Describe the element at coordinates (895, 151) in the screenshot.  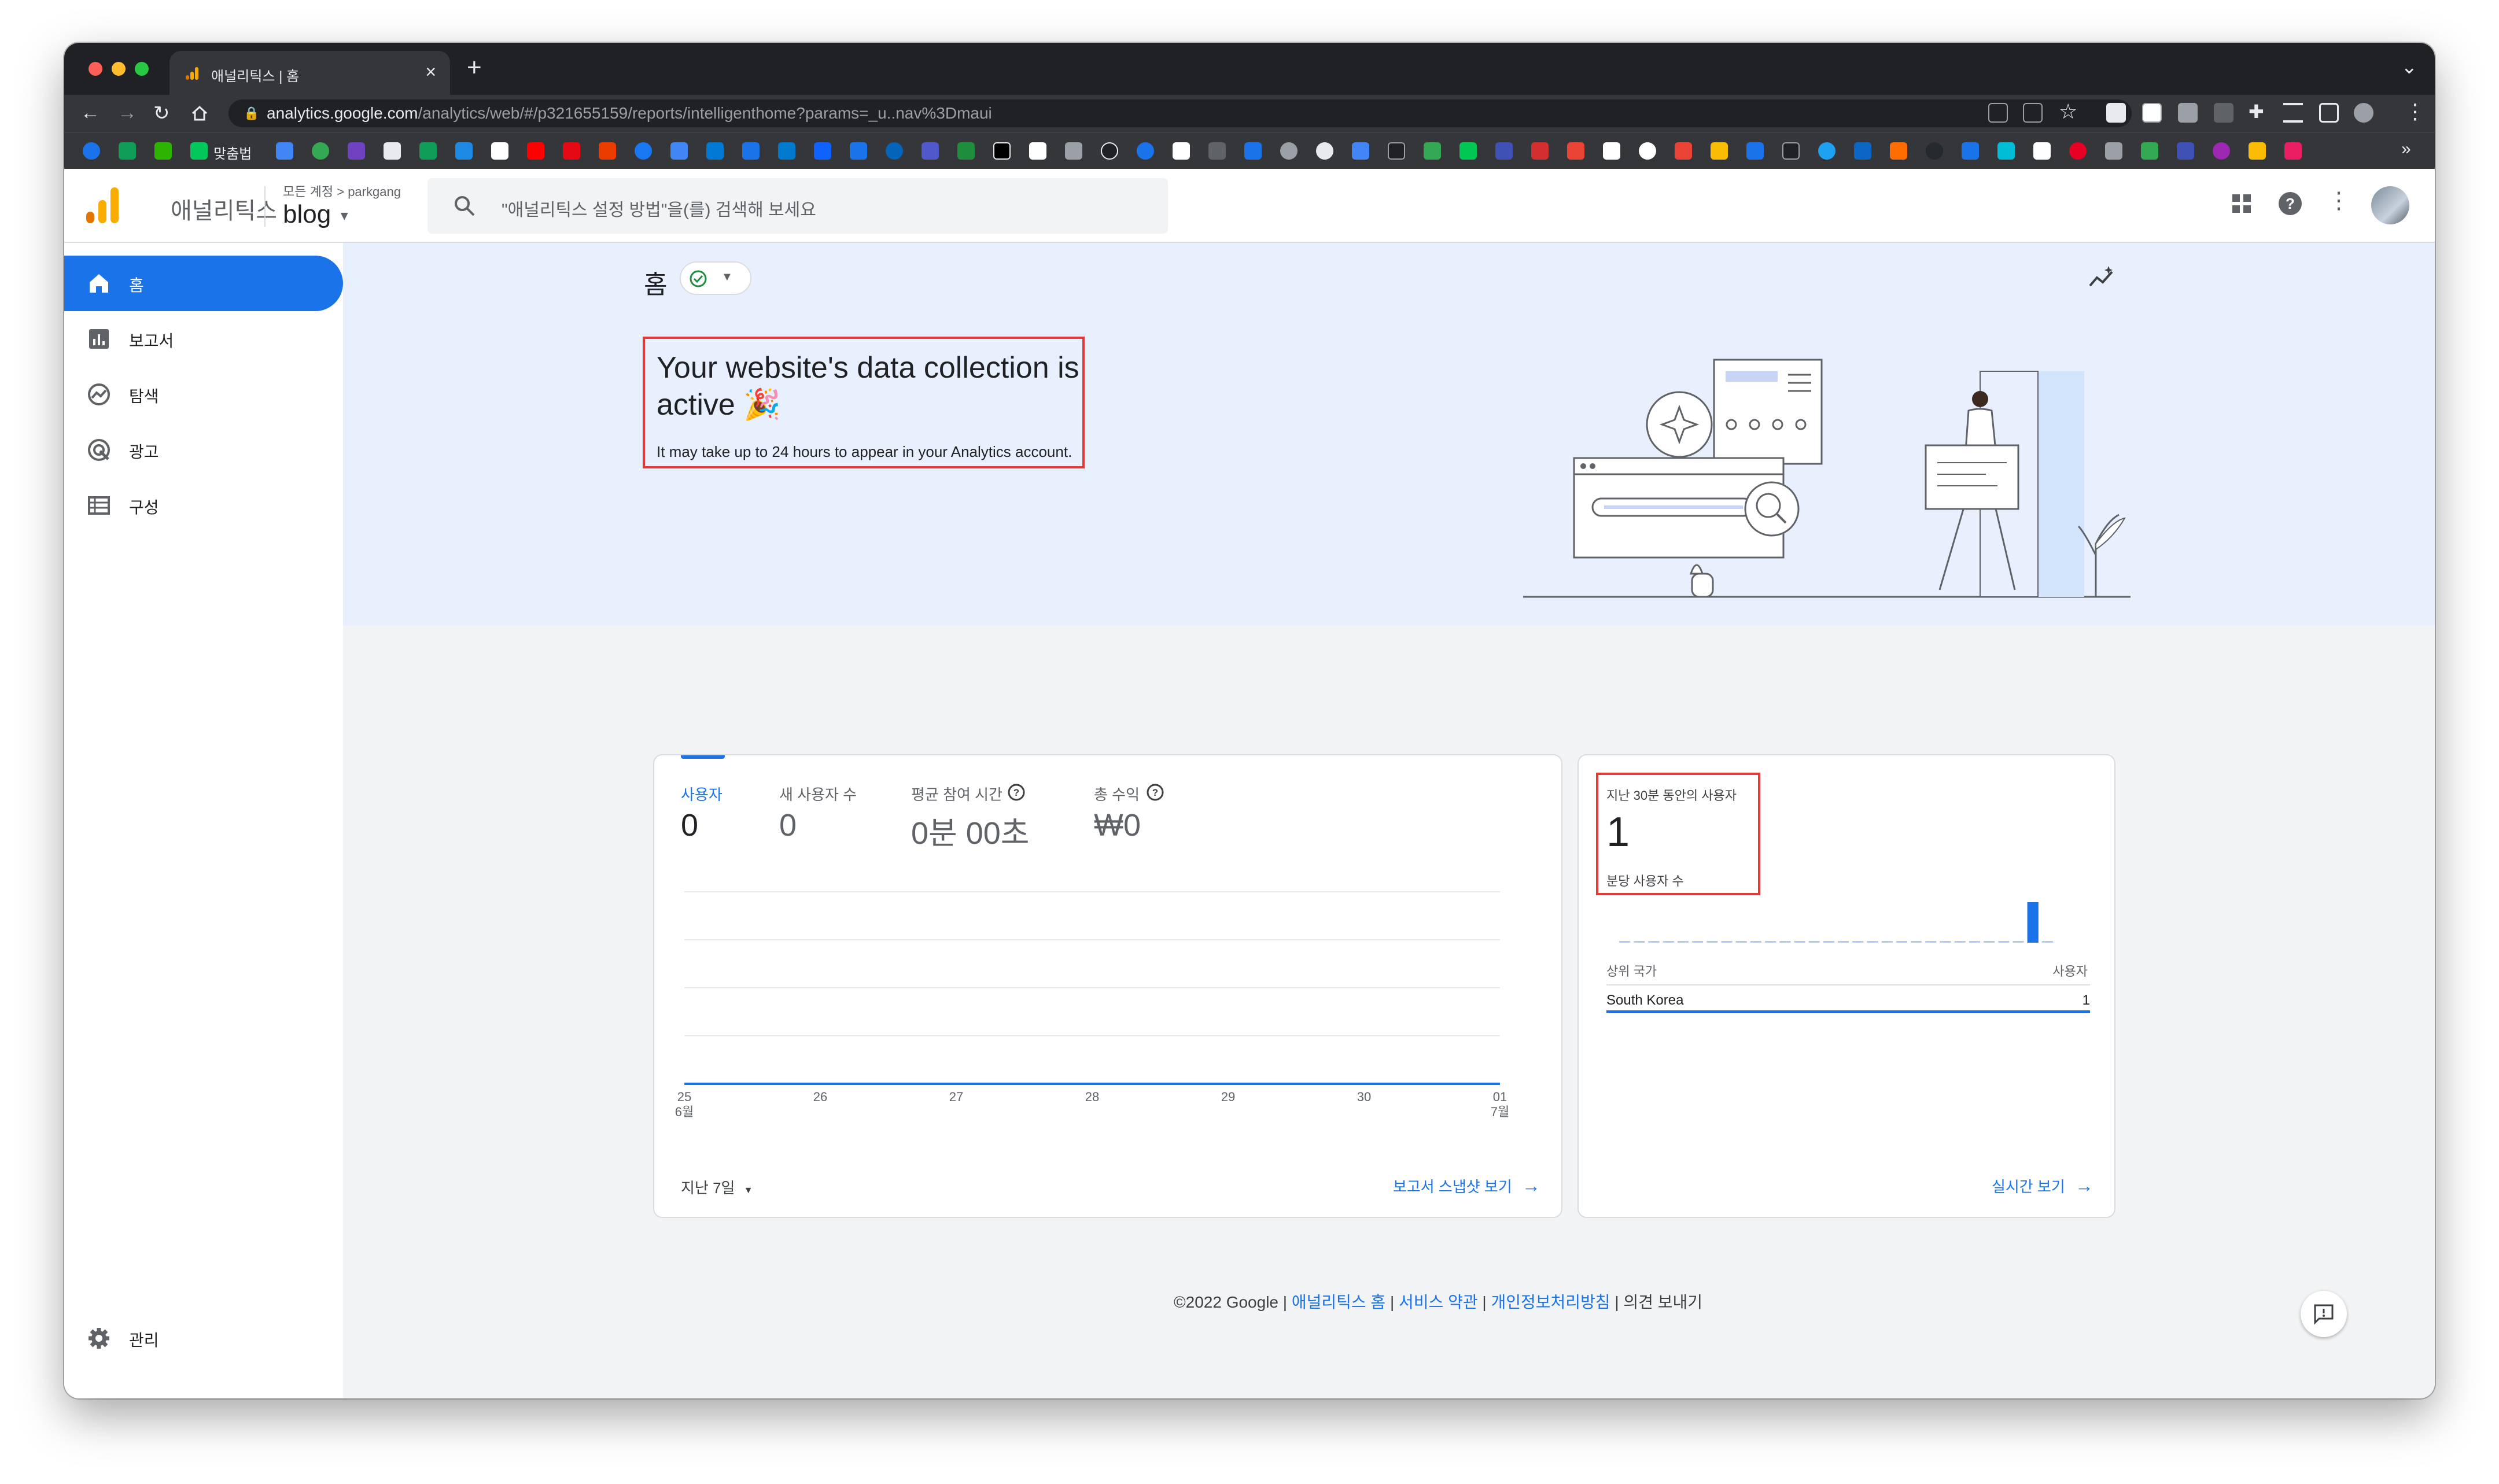
I see `onedrive-bookmark-icon` at that location.